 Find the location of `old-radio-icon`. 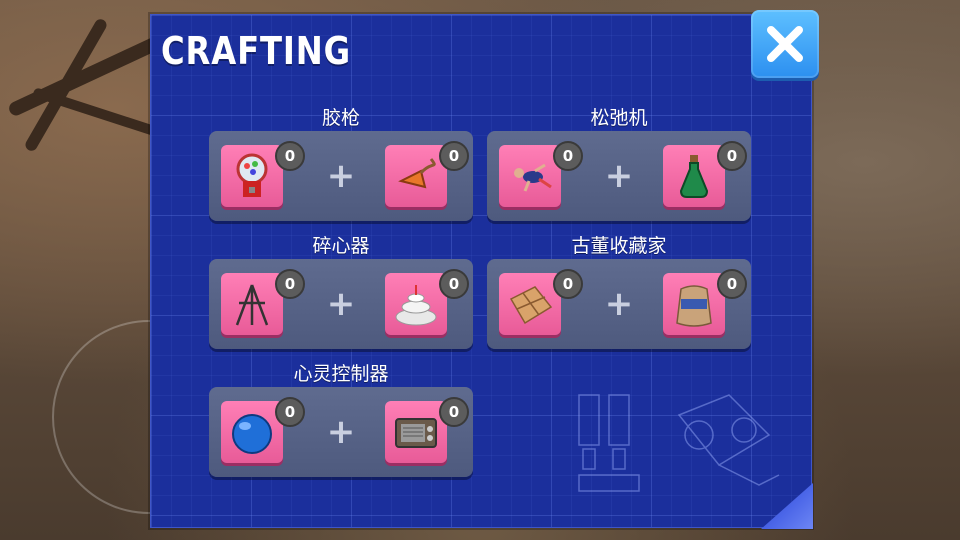

old-radio-icon is located at coordinates (416, 433).